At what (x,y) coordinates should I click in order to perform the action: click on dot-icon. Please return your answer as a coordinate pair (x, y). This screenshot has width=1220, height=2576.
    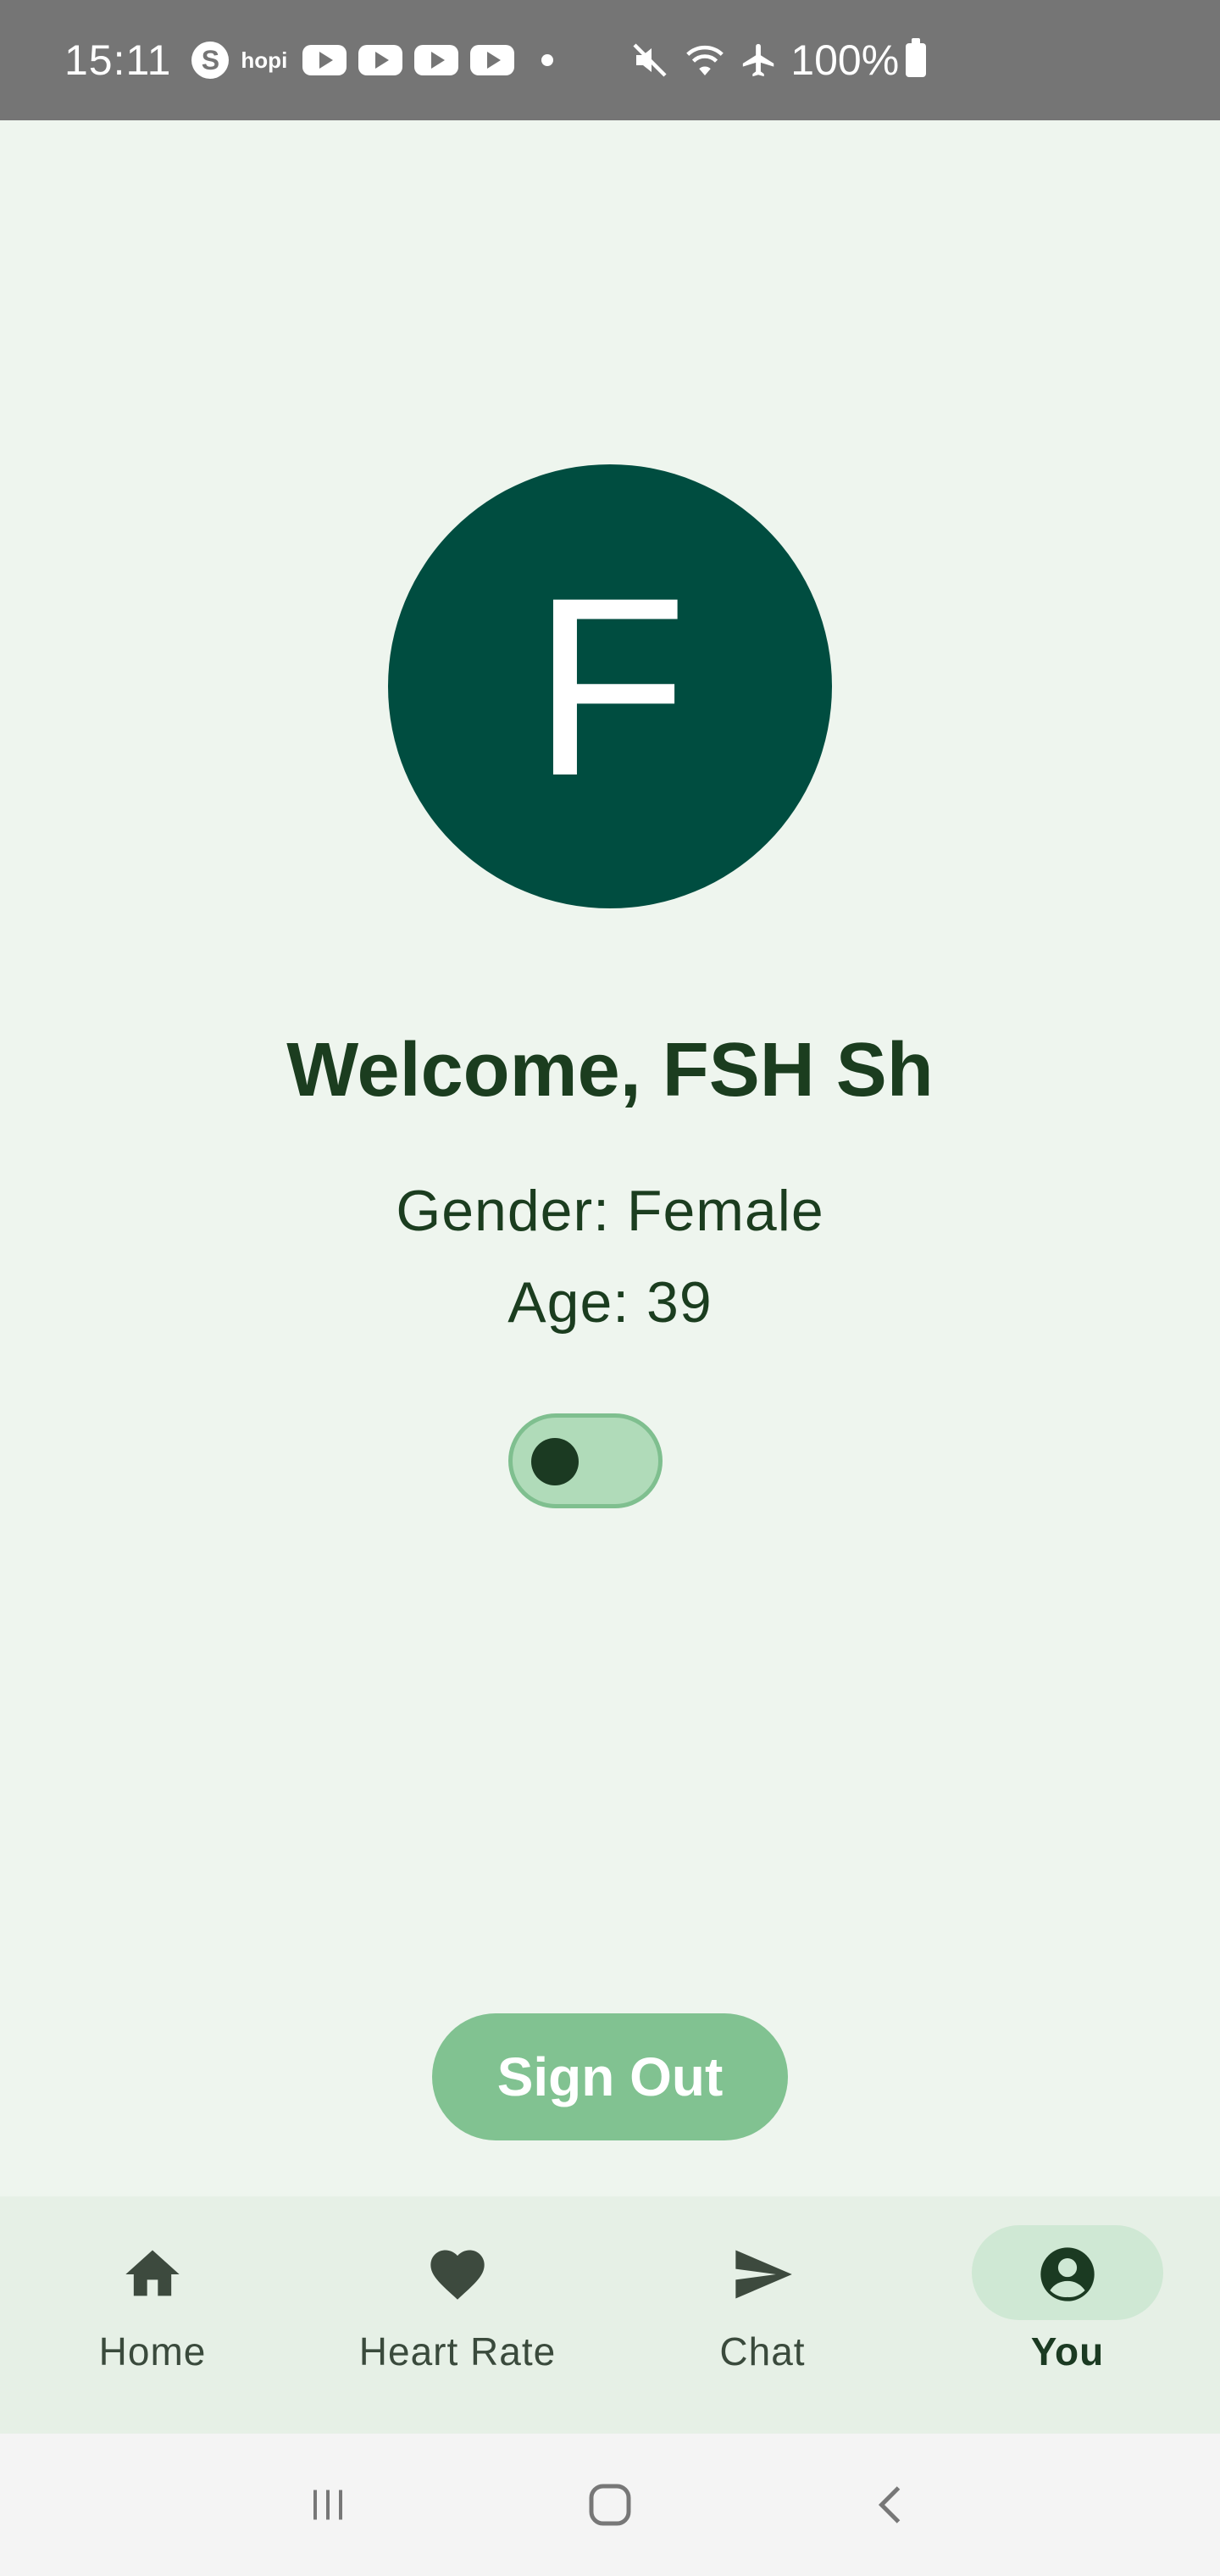
    Looking at the image, I should click on (547, 60).